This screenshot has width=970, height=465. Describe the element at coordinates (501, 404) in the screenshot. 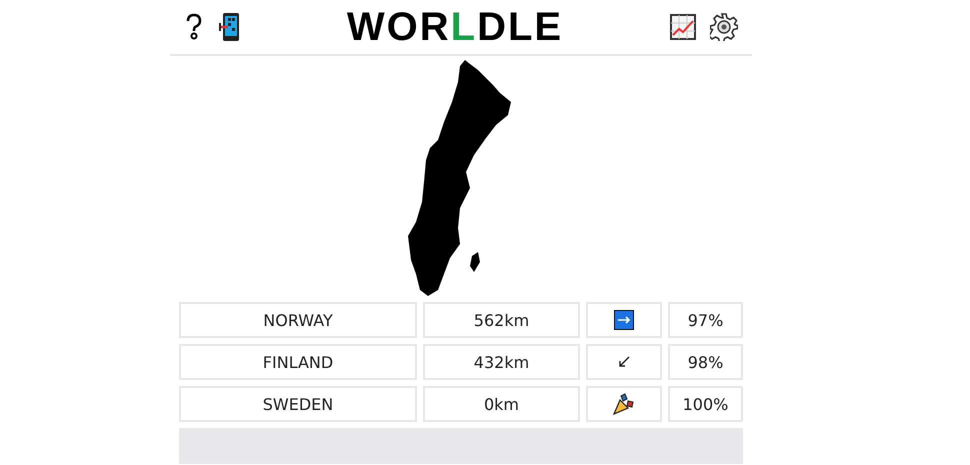

I see `distance-cell: 0km` at that location.